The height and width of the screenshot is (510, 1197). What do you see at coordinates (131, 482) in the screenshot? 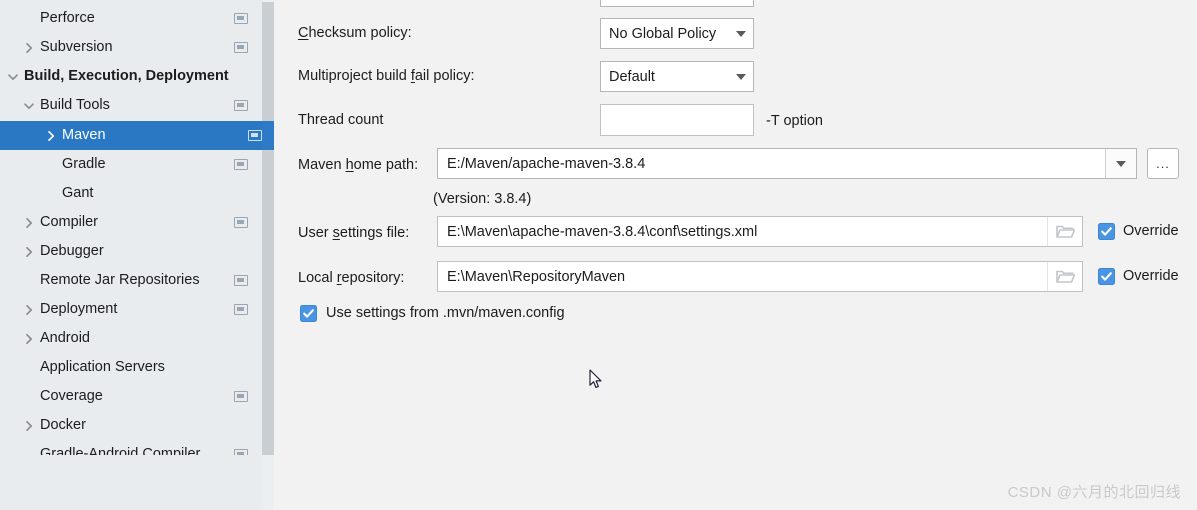
I see `sidebar-bottom-filler` at bounding box center [131, 482].